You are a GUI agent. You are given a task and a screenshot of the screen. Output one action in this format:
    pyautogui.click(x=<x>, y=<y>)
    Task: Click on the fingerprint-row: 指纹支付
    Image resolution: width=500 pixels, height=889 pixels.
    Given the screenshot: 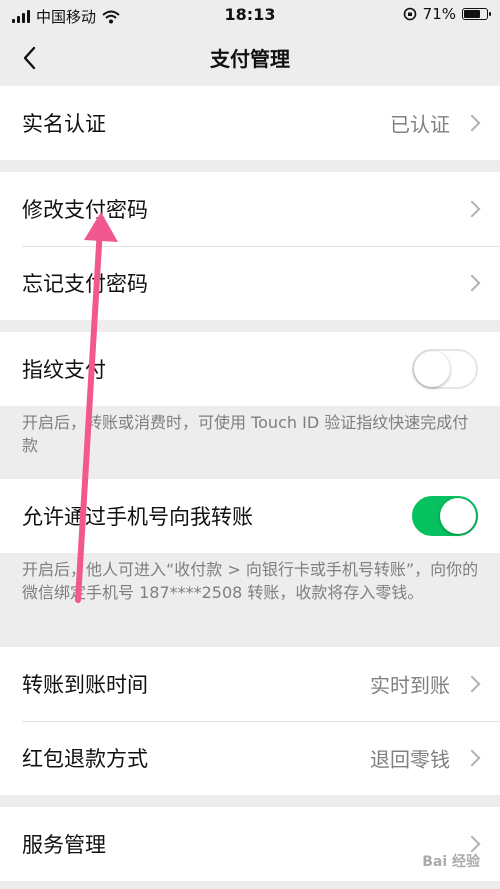 What is the action you would take?
    pyautogui.click(x=250, y=369)
    